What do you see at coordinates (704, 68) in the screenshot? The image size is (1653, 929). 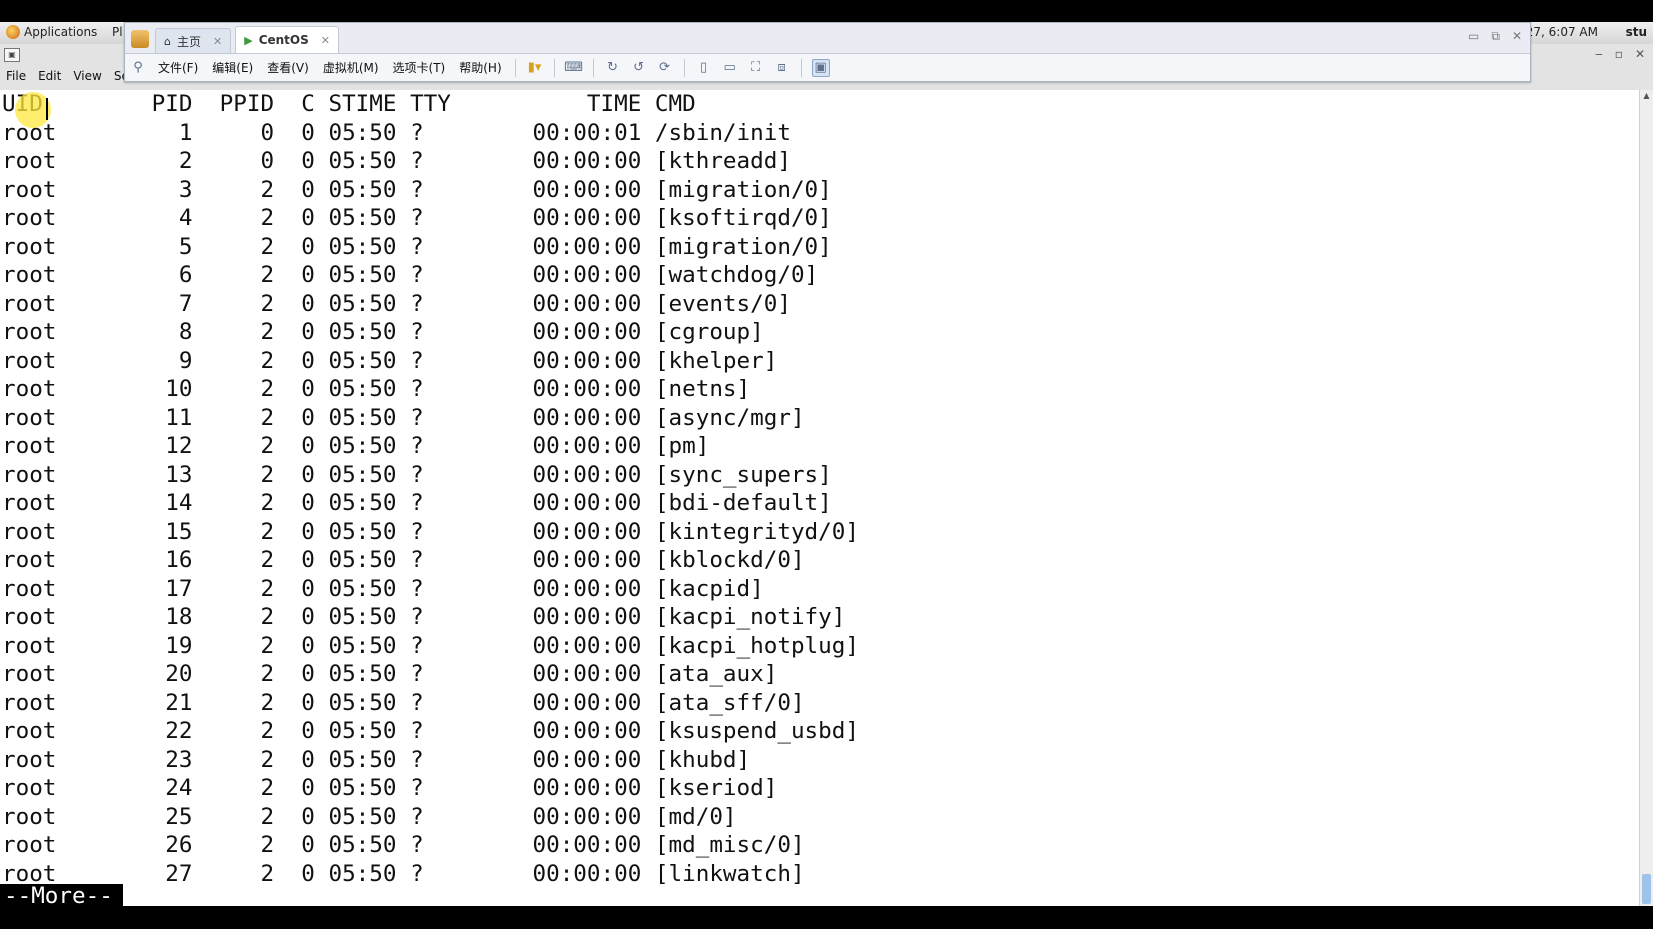 I see `sidebar-toggle-icon: ▯` at bounding box center [704, 68].